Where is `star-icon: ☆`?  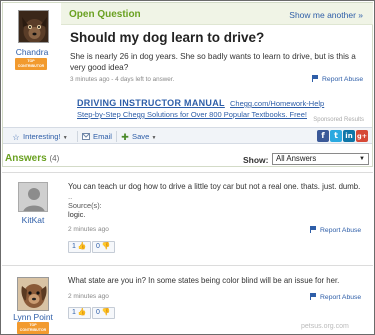
star-icon: ☆ is located at coordinates (16, 137).